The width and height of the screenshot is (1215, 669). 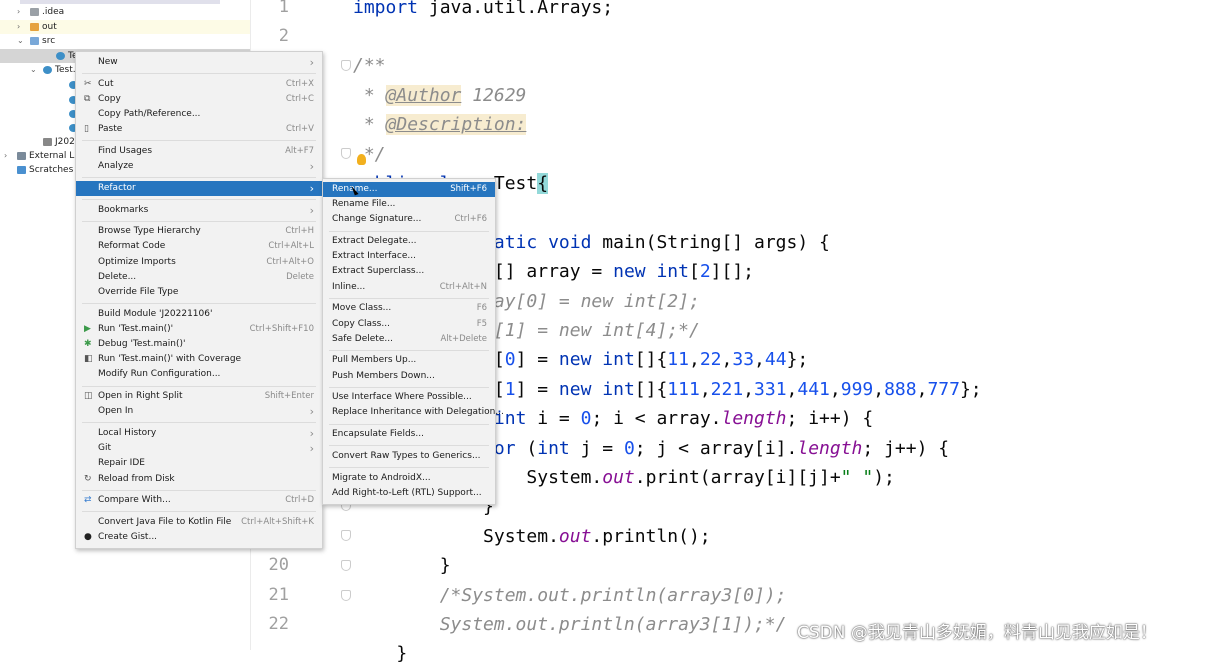 I want to click on code-line: /**, so click(x=369, y=65).